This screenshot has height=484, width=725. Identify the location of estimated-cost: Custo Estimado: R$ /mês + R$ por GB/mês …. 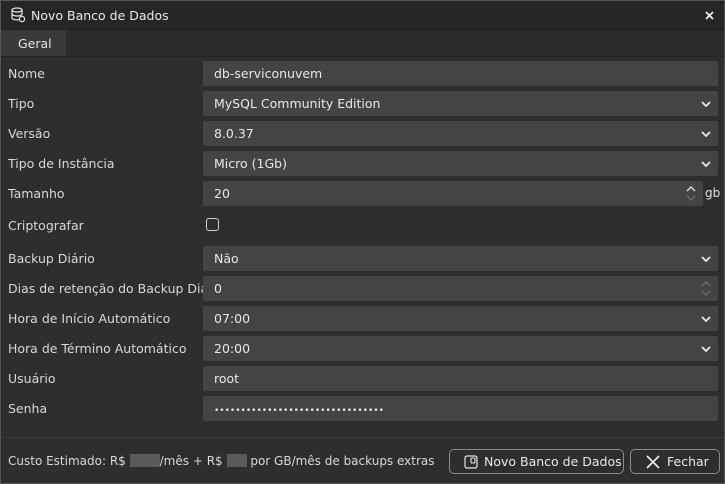
(221, 461).